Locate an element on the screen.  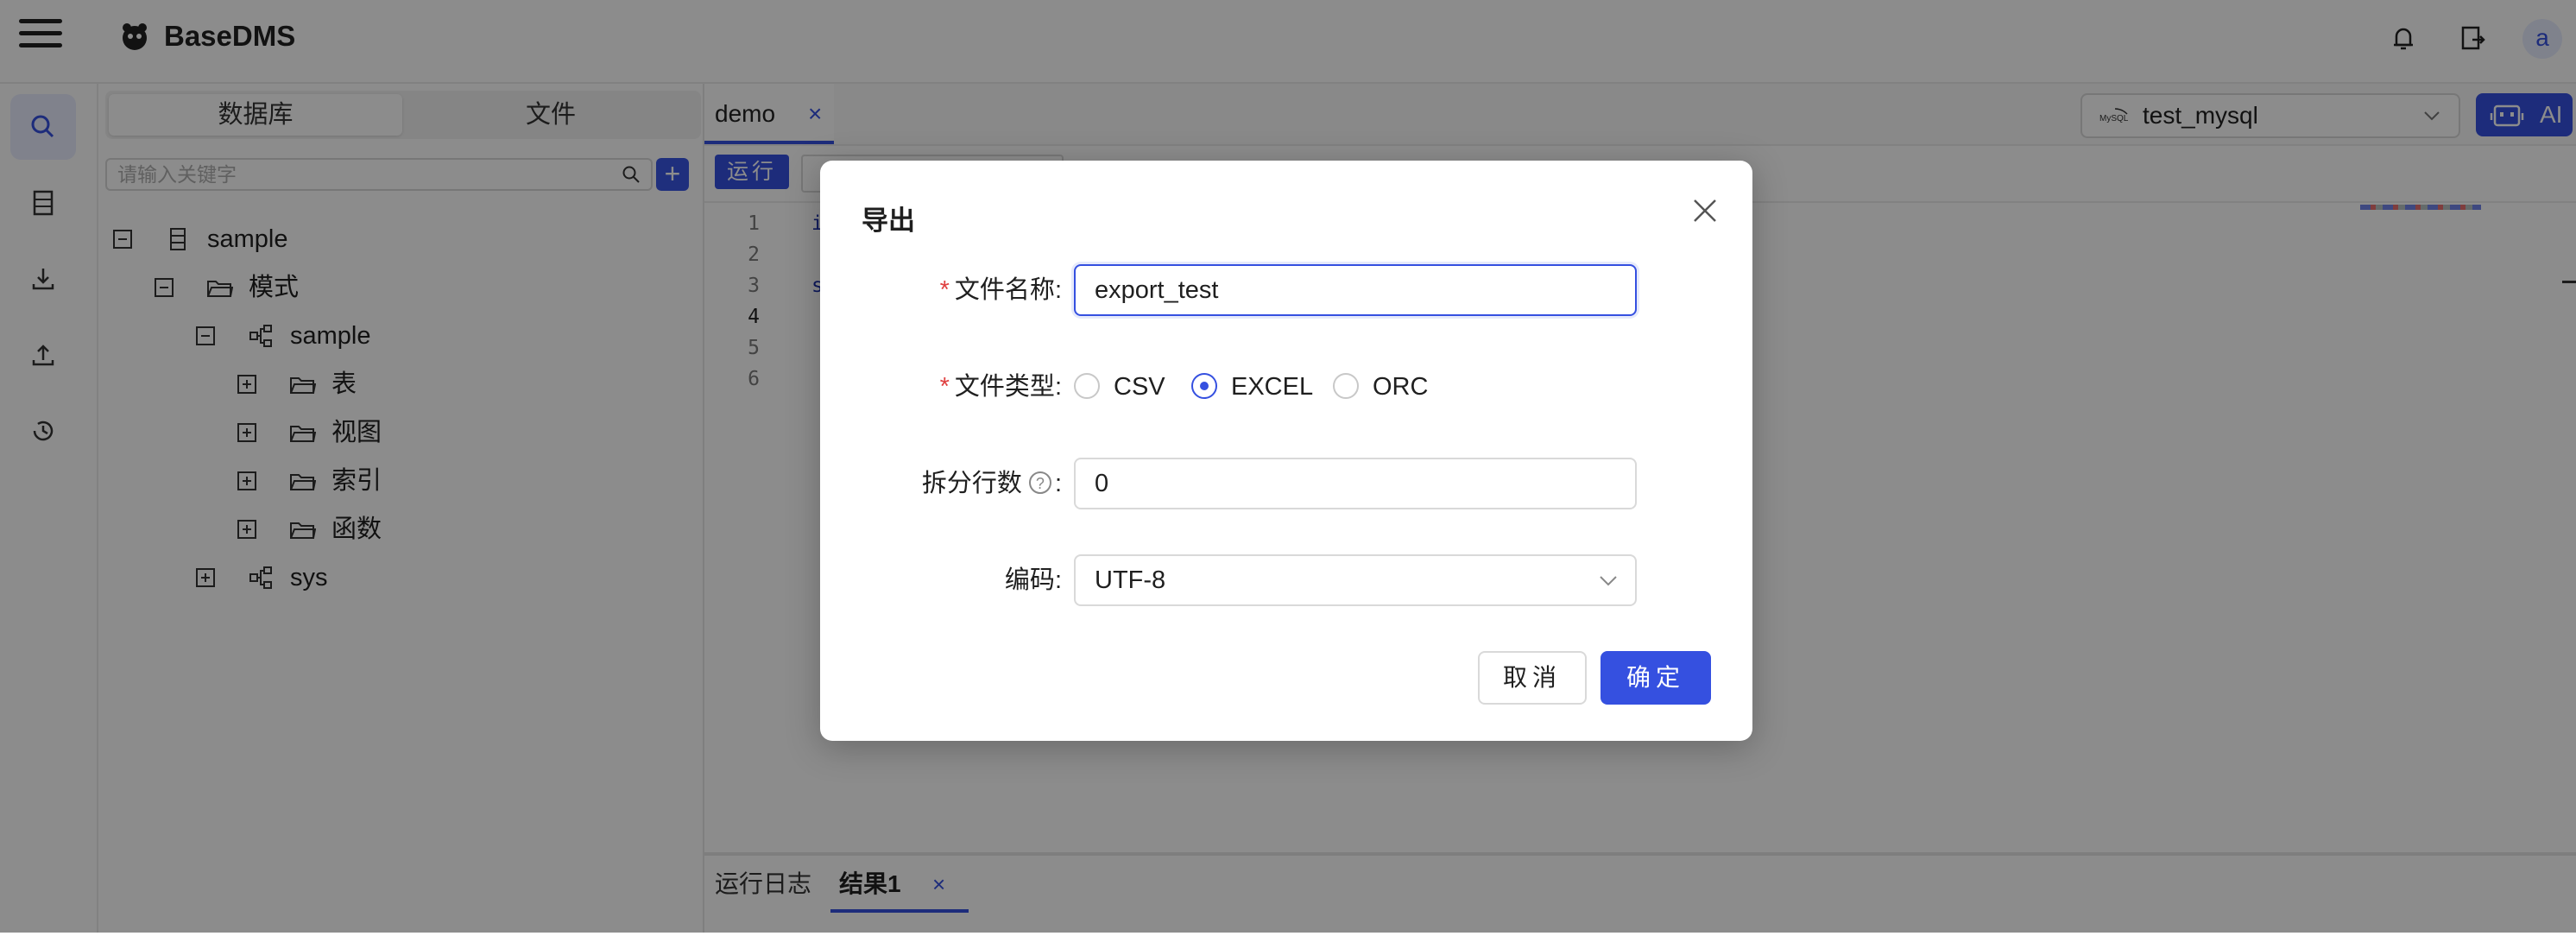
encoding-label-text: 编码 is located at coordinates (1029, 580).